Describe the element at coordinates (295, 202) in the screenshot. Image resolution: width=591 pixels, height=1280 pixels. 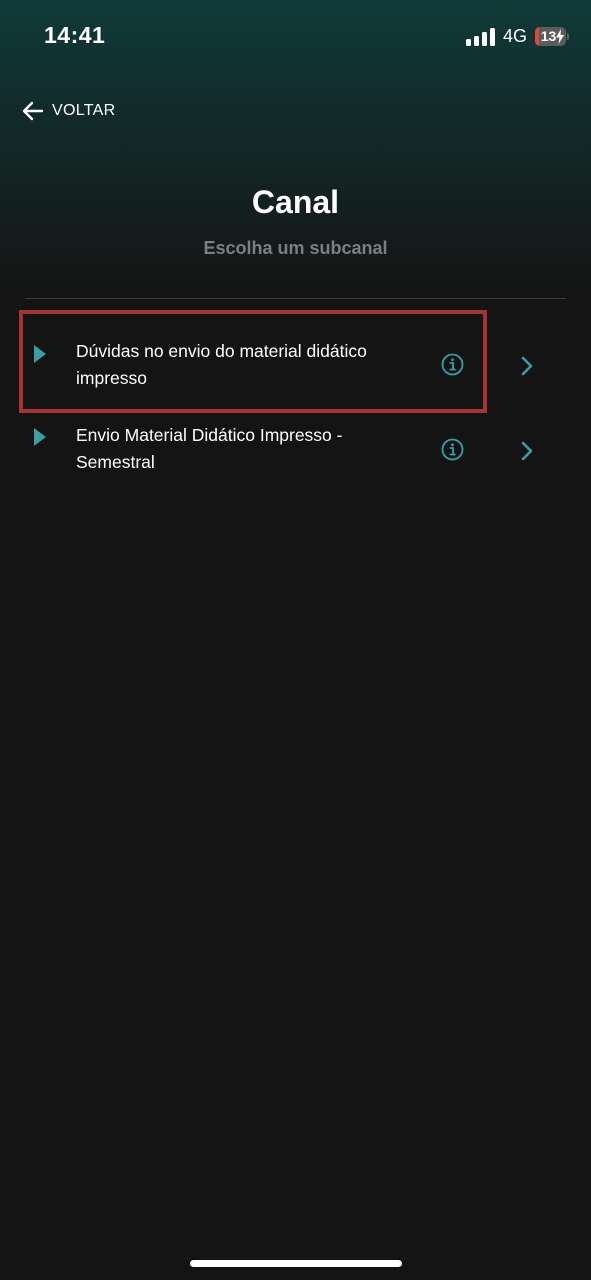
I see `page-title: Canal` at that location.